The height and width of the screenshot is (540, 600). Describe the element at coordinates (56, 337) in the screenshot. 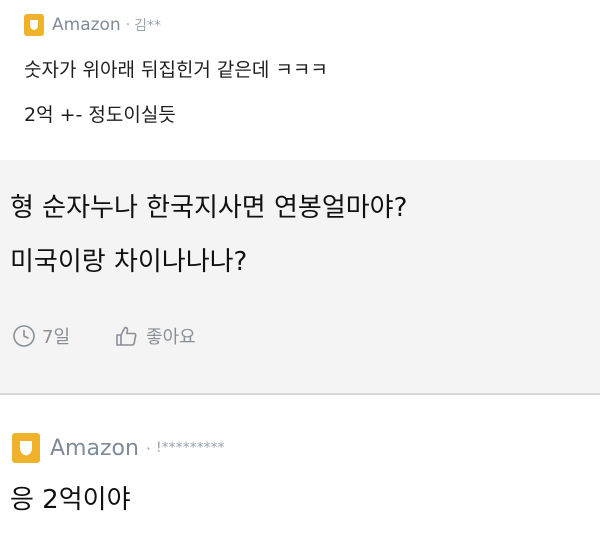

I see `post-time-label: 7일` at that location.